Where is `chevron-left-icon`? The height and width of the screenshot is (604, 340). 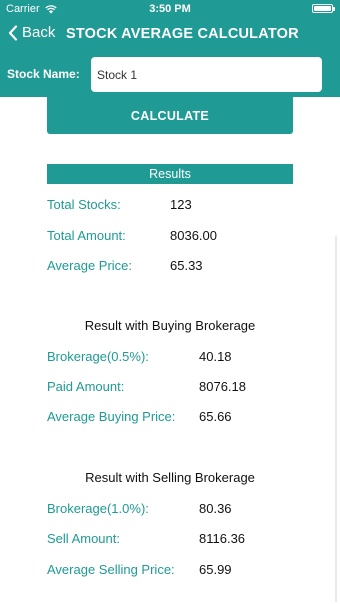
chevron-left-icon is located at coordinates (13, 32).